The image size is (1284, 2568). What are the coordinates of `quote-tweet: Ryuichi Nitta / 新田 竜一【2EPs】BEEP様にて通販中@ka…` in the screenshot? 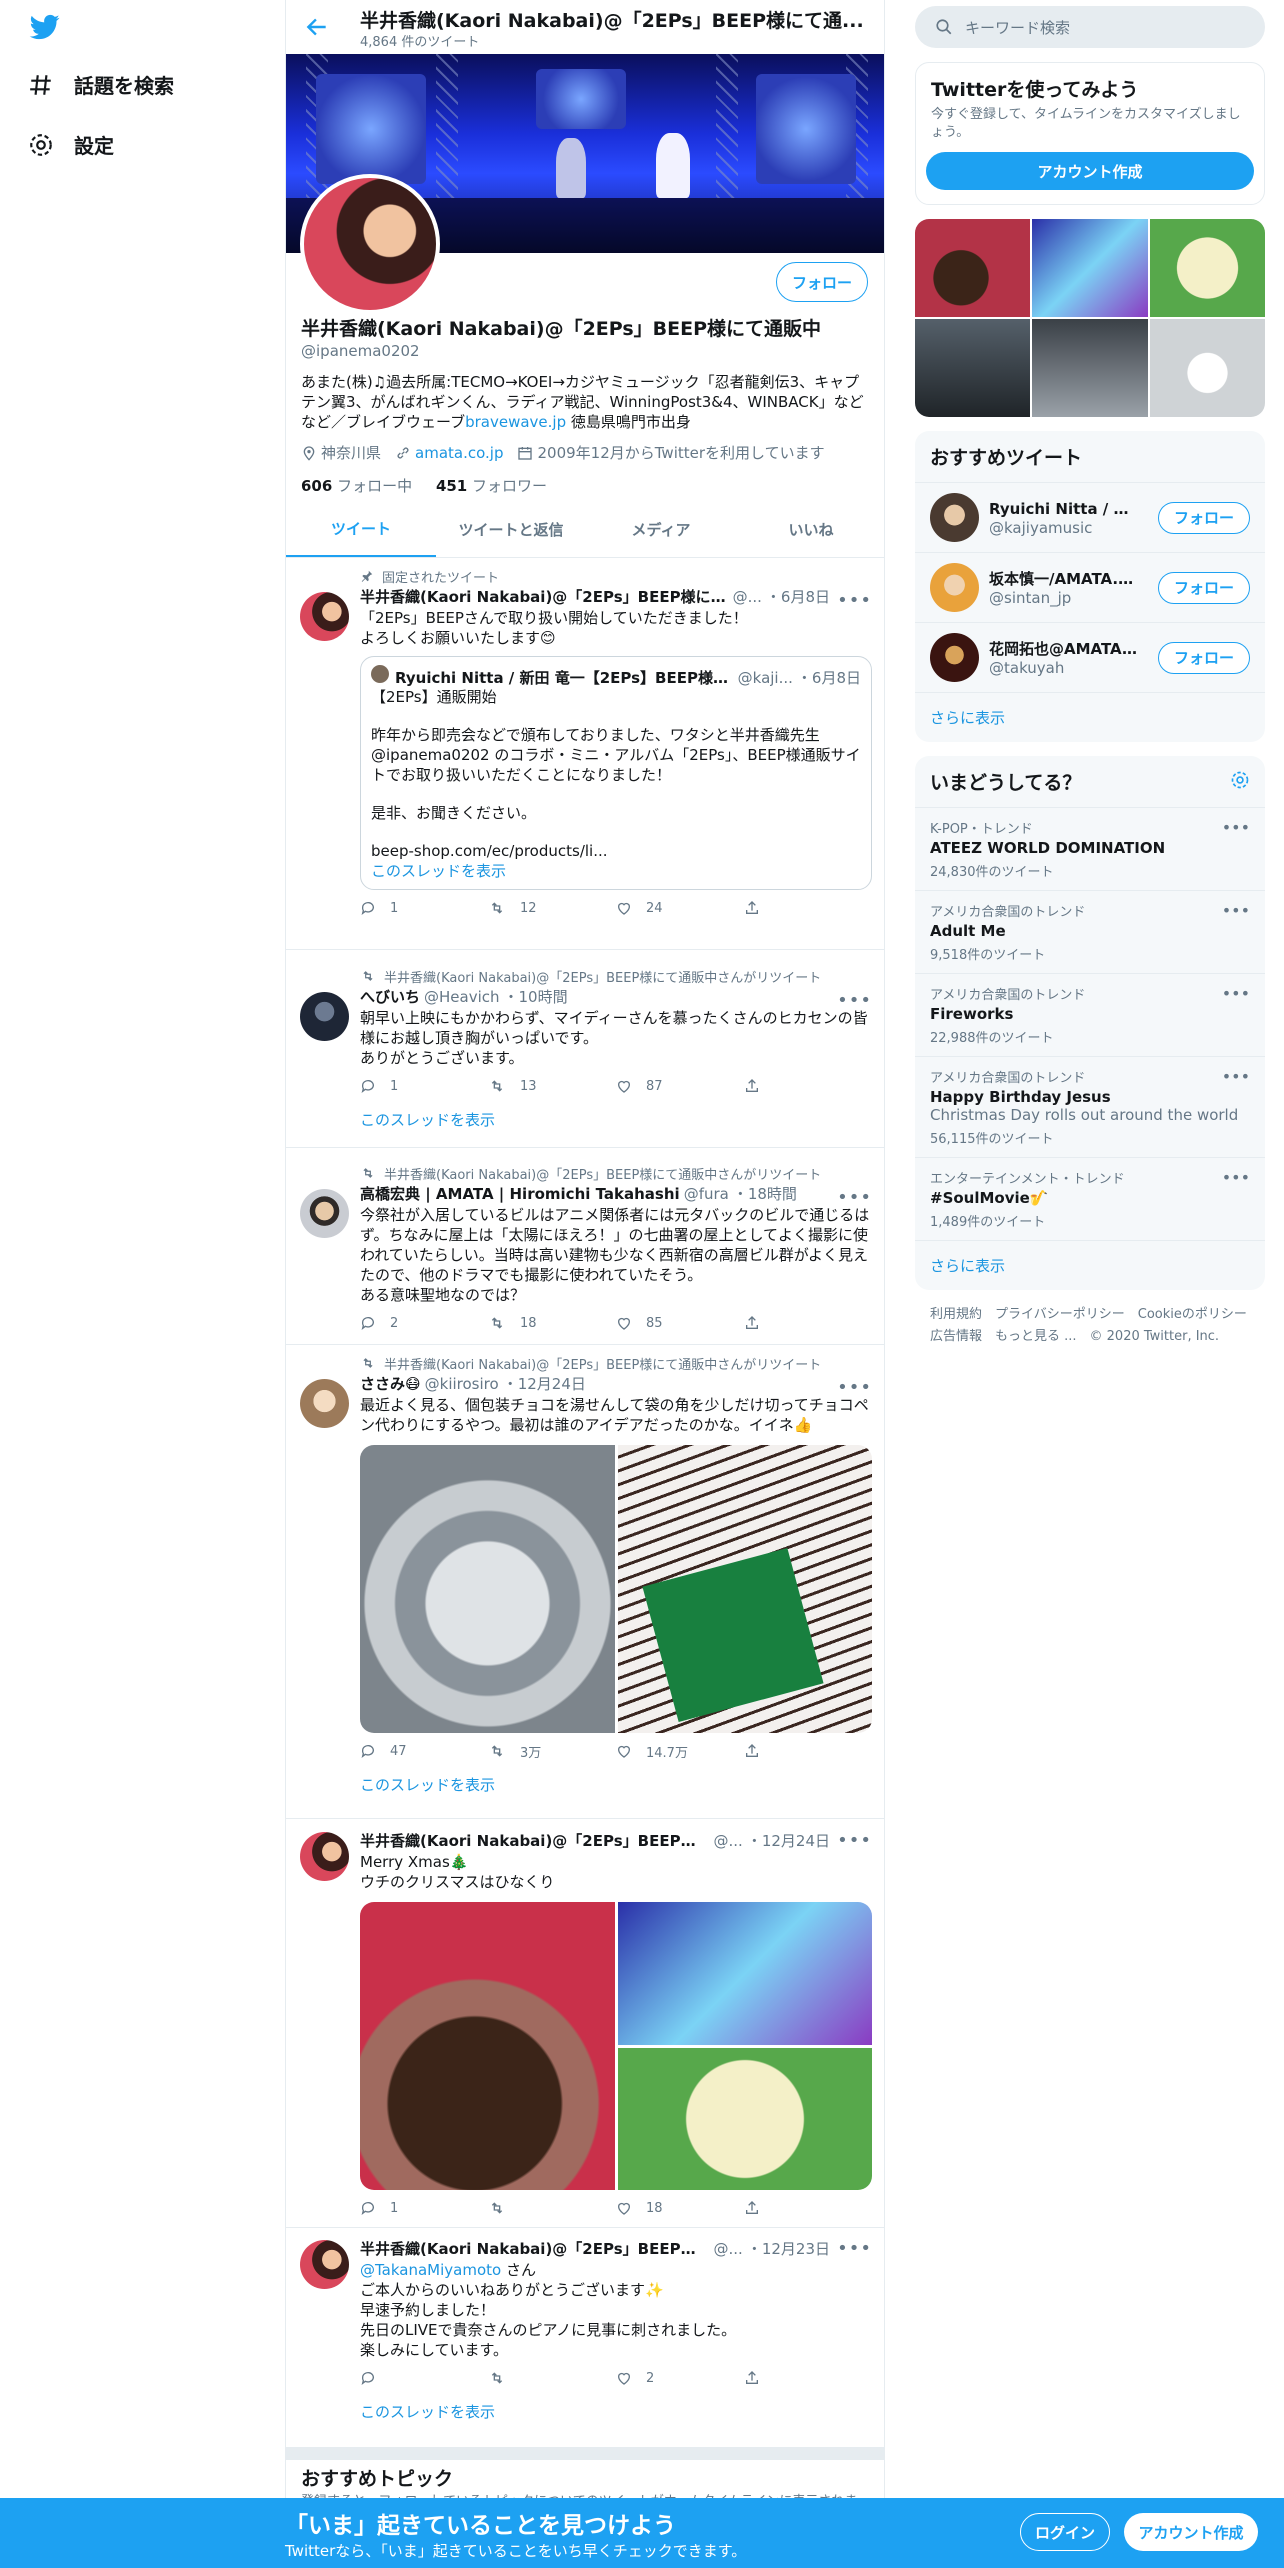 It's located at (616, 773).